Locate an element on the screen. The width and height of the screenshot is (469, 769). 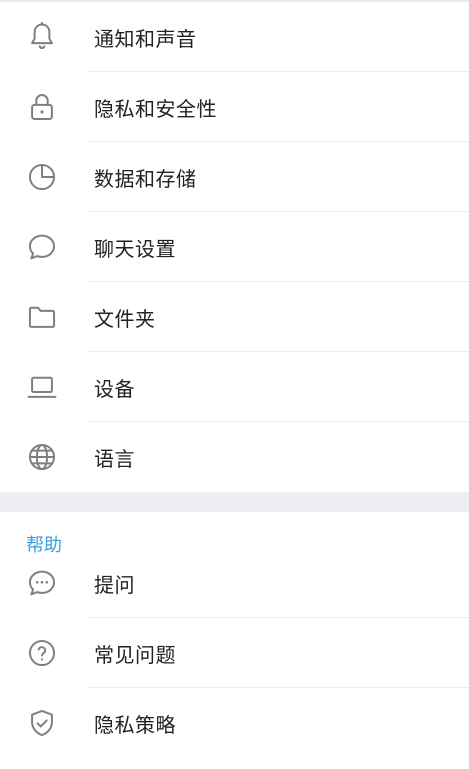
laptop-icon is located at coordinates (42, 387).